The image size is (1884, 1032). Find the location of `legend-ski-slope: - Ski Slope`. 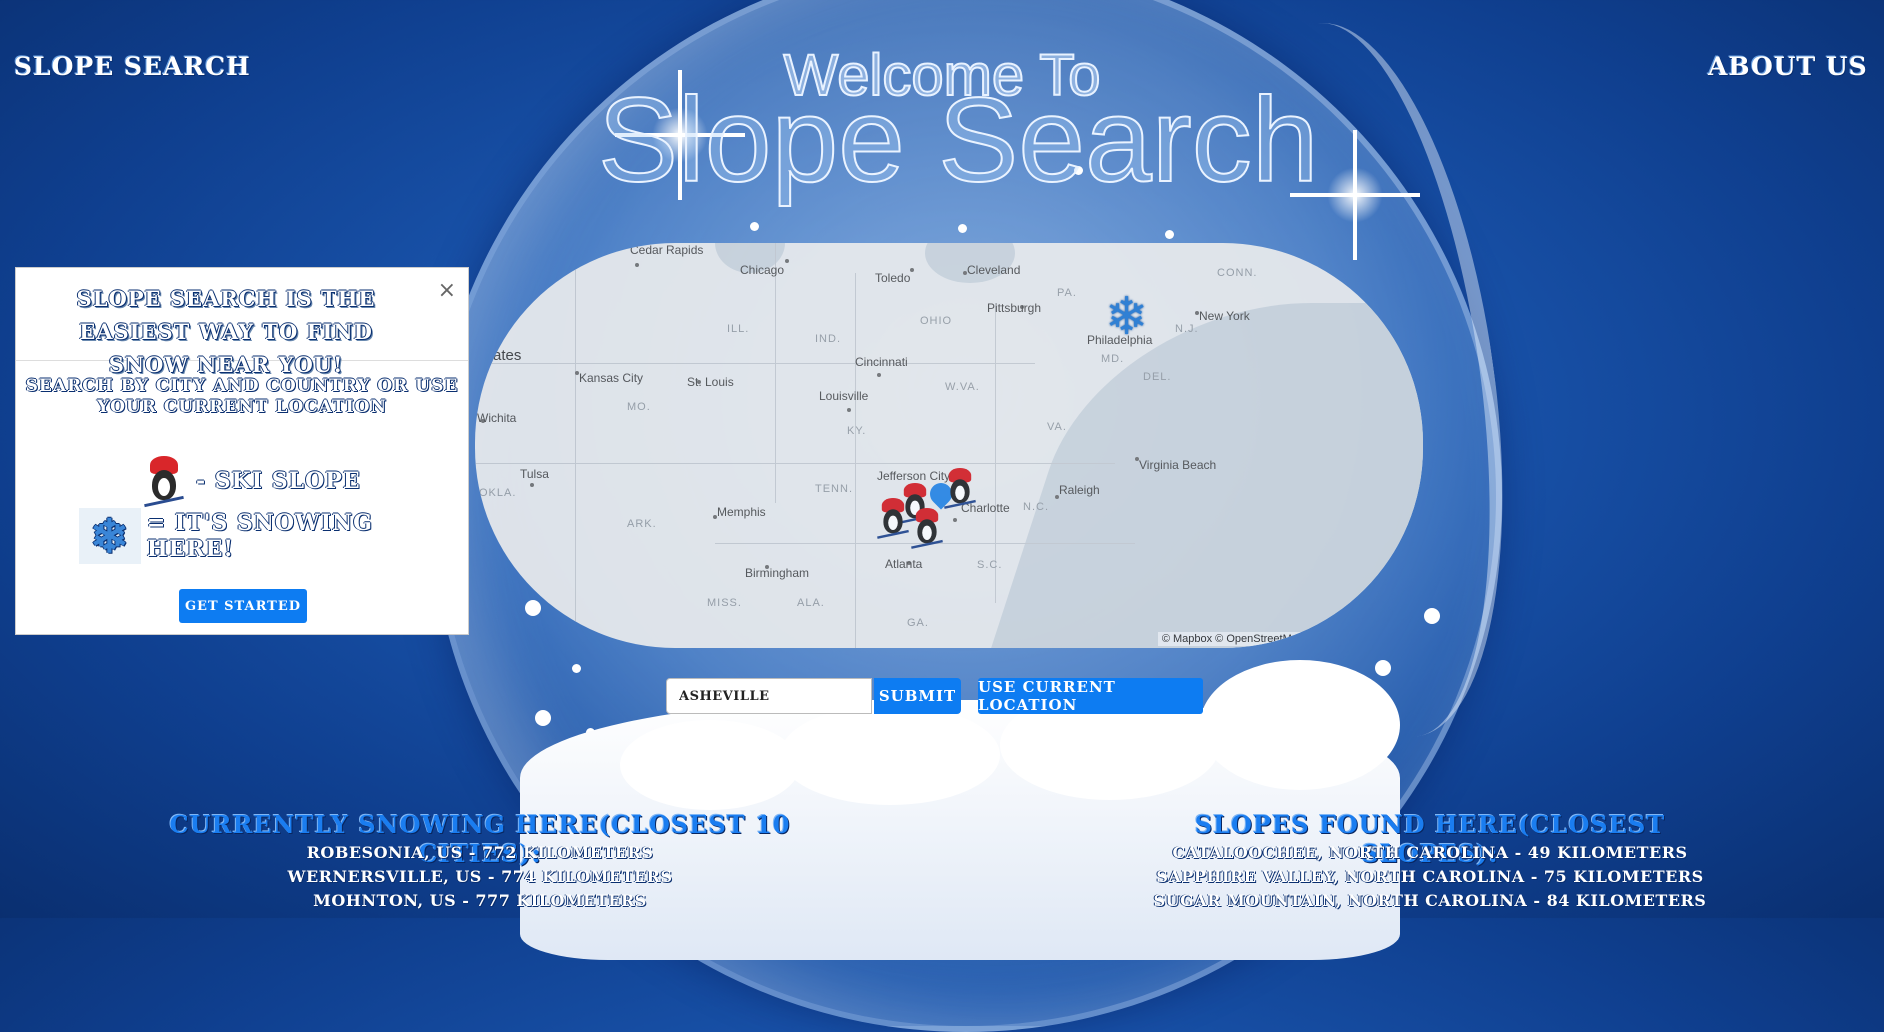

legend-ski-slope: - Ski Slope is located at coordinates (252, 482).